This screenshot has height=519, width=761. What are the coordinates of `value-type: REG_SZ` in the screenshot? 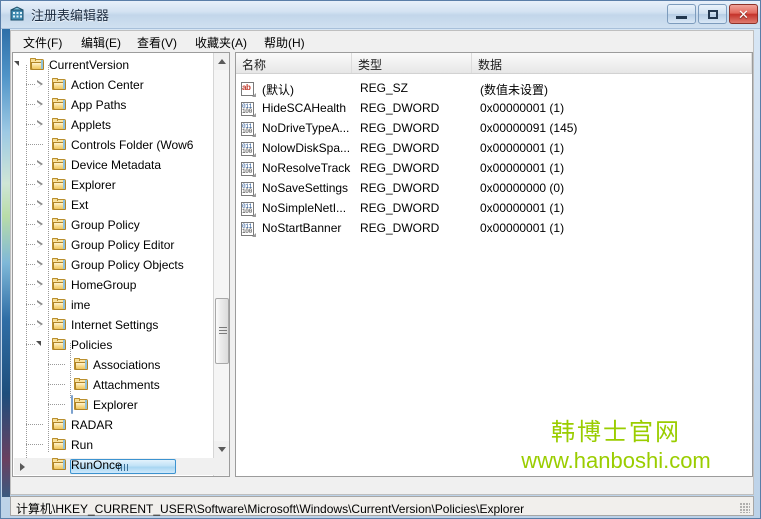 It's located at (384, 88).